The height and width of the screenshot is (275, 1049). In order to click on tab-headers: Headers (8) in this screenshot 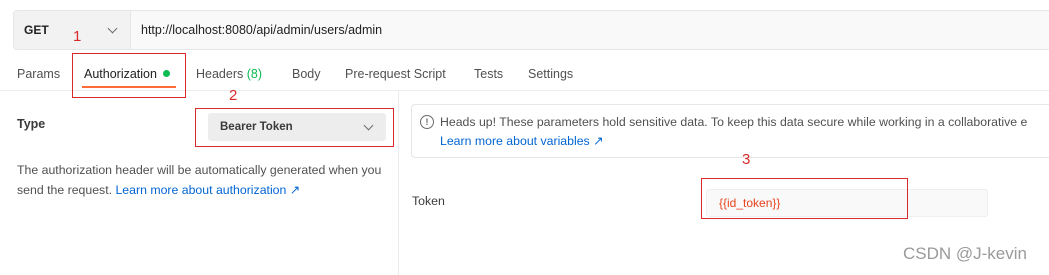, I will do `click(229, 74)`.